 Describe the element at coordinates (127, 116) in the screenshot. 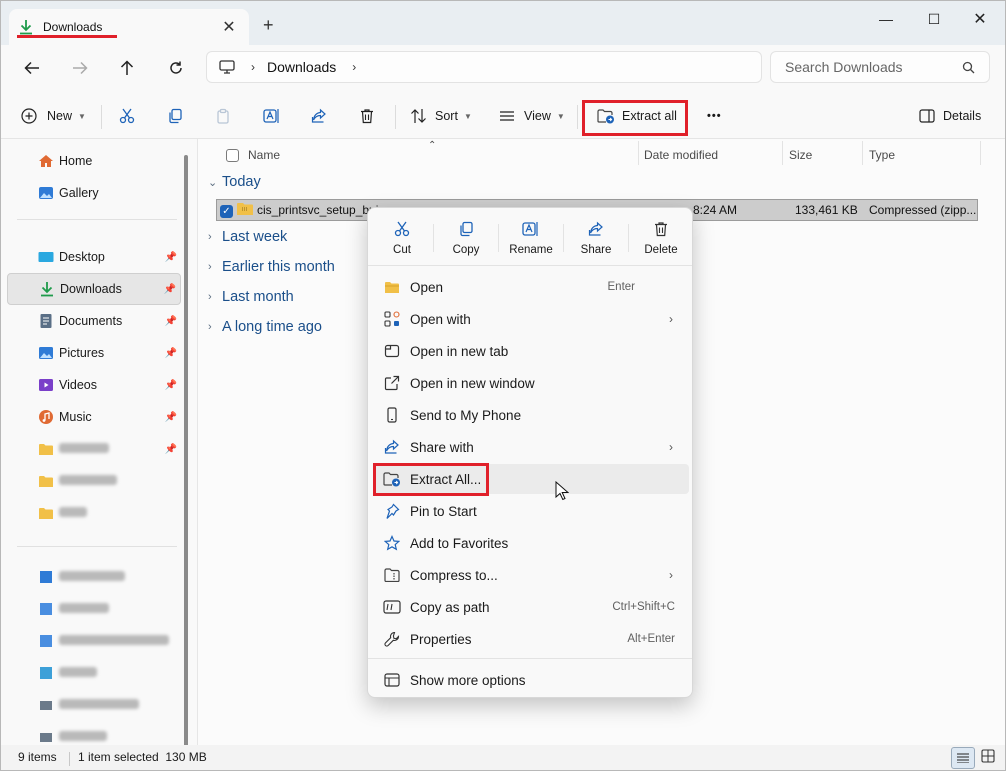

I see `cut-button` at that location.